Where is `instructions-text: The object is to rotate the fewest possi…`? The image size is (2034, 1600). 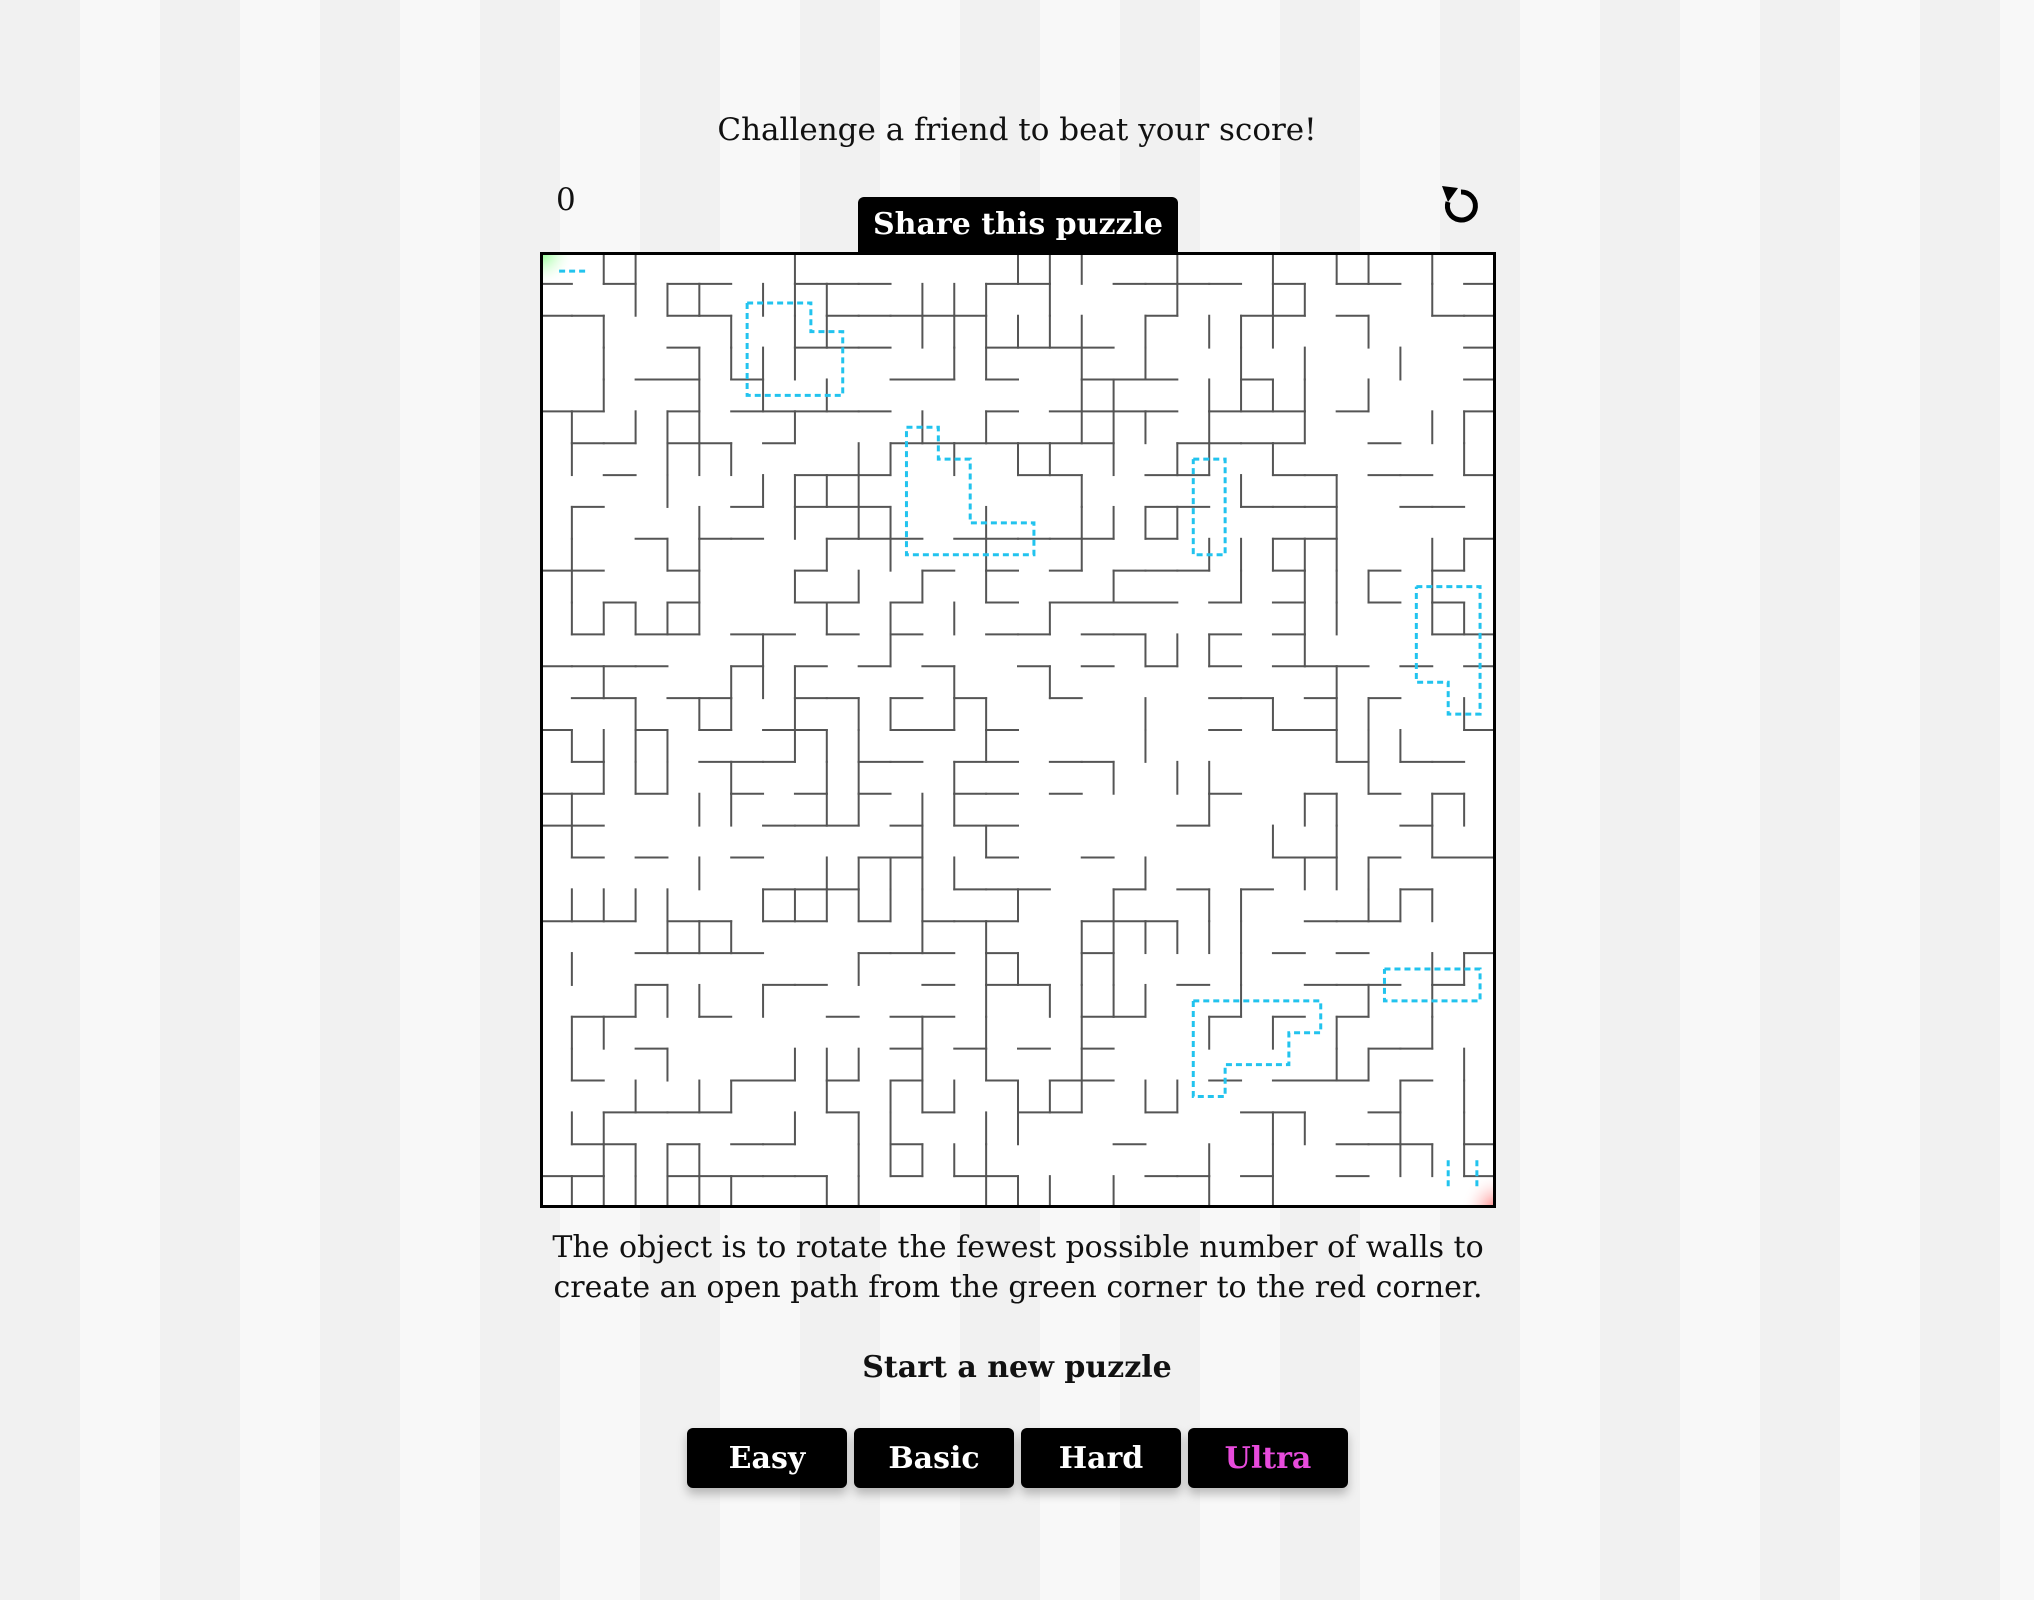
instructions-text: The object is to rotate the fewest possi… is located at coordinates (1018, 1267).